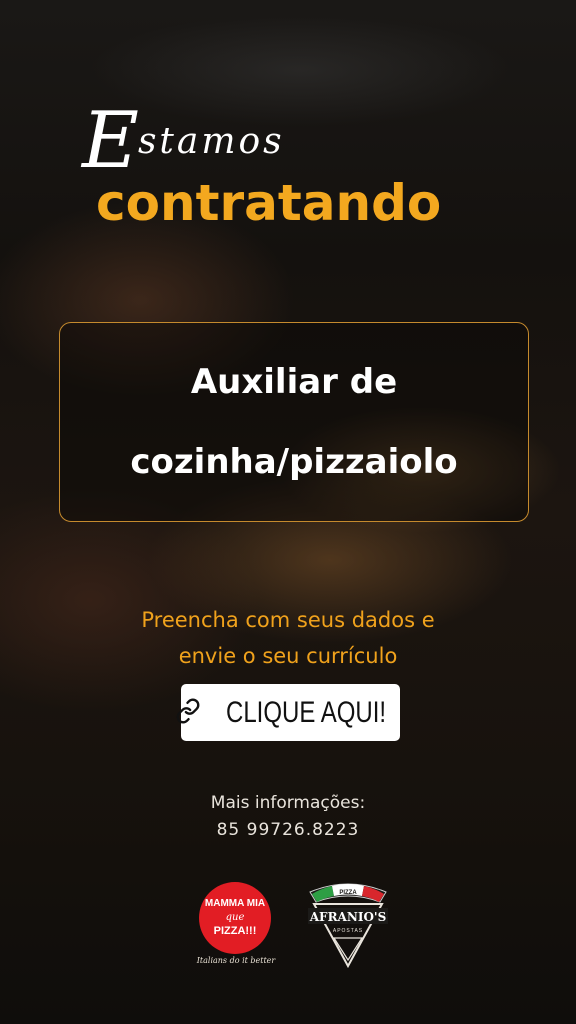  Describe the element at coordinates (269, 203) in the screenshot. I see `hero-main-text: contratando` at that location.